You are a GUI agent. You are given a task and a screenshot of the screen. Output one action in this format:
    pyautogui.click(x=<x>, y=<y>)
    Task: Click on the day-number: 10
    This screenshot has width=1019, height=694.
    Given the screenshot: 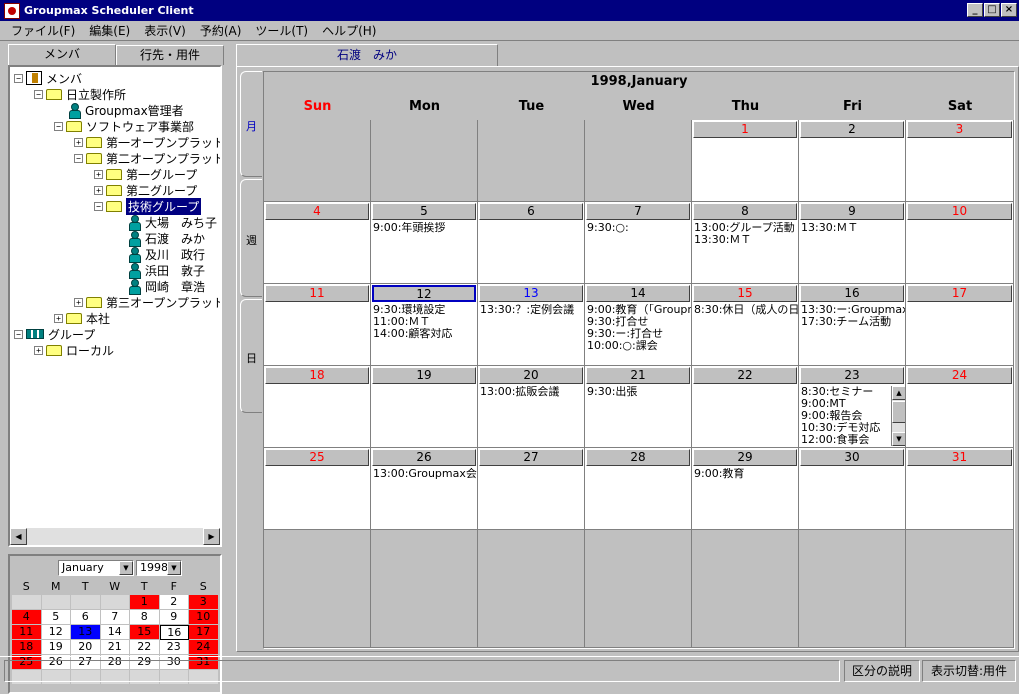 What is the action you would take?
    pyautogui.click(x=959, y=211)
    